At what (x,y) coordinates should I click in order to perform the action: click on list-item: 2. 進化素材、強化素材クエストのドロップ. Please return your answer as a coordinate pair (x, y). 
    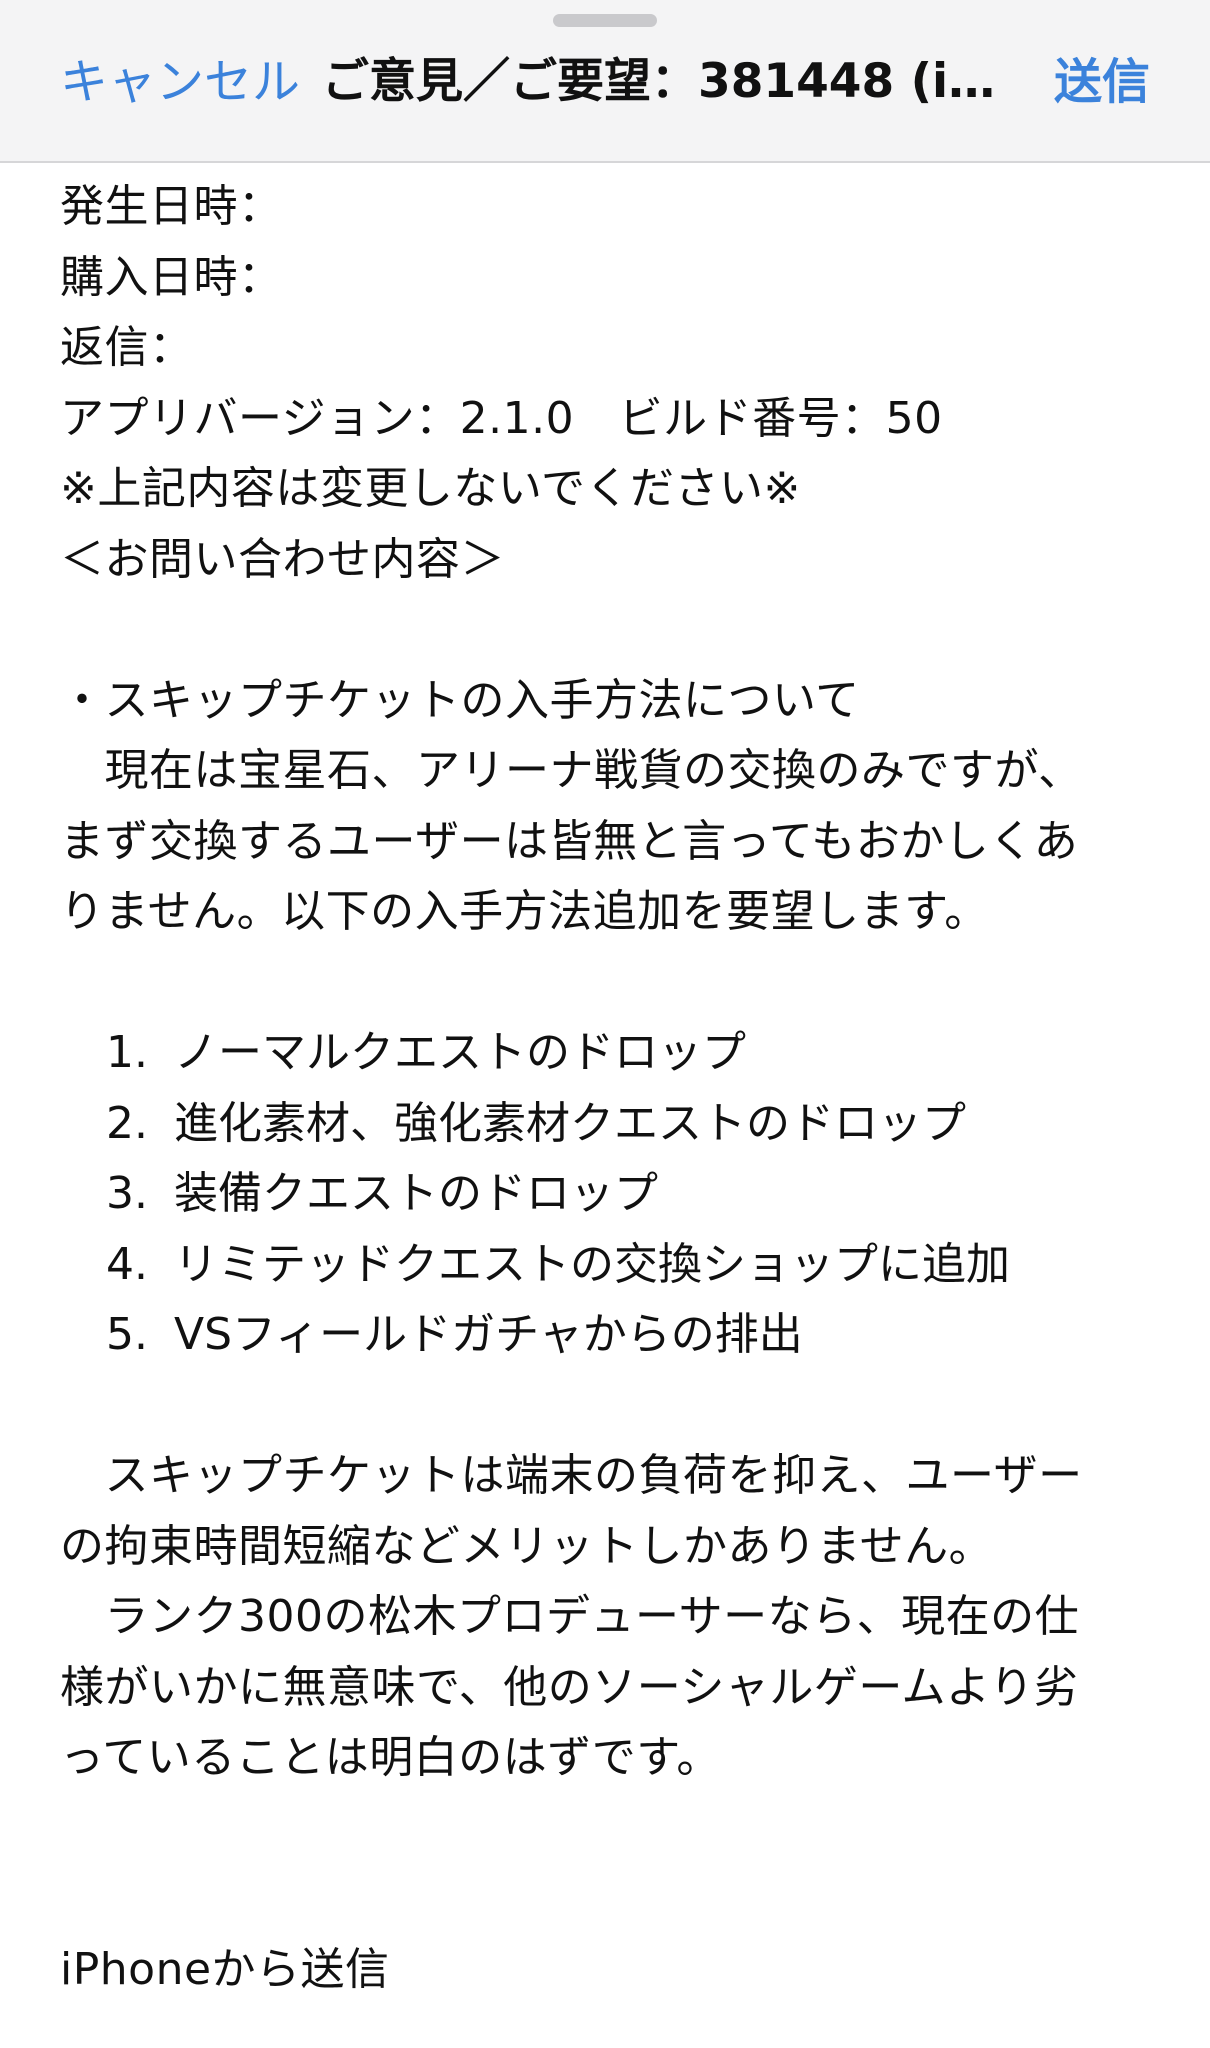
    Looking at the image, I should click on (610, 1124).